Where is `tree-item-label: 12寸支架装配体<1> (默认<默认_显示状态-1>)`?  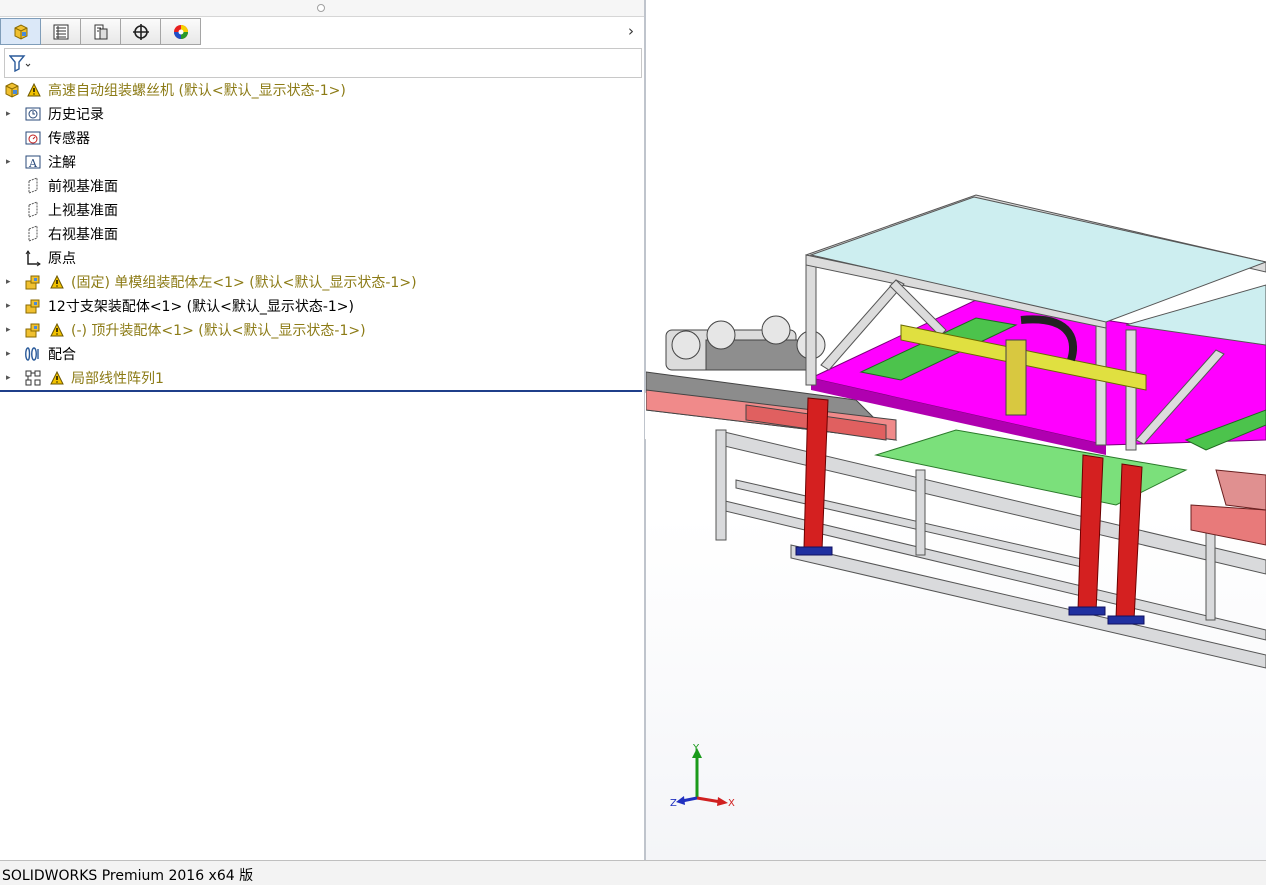 tree-item-label: 12寸支架装配体<1> (默认<默认_显示状态-1>) is located at coordinates (201, 307).